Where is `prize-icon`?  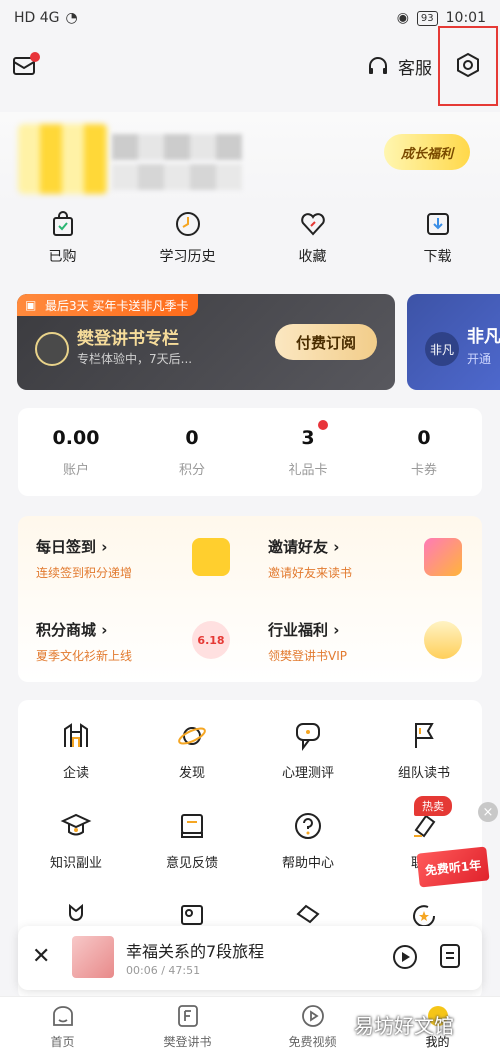 prize-icon is located at coordinates (443, 640).